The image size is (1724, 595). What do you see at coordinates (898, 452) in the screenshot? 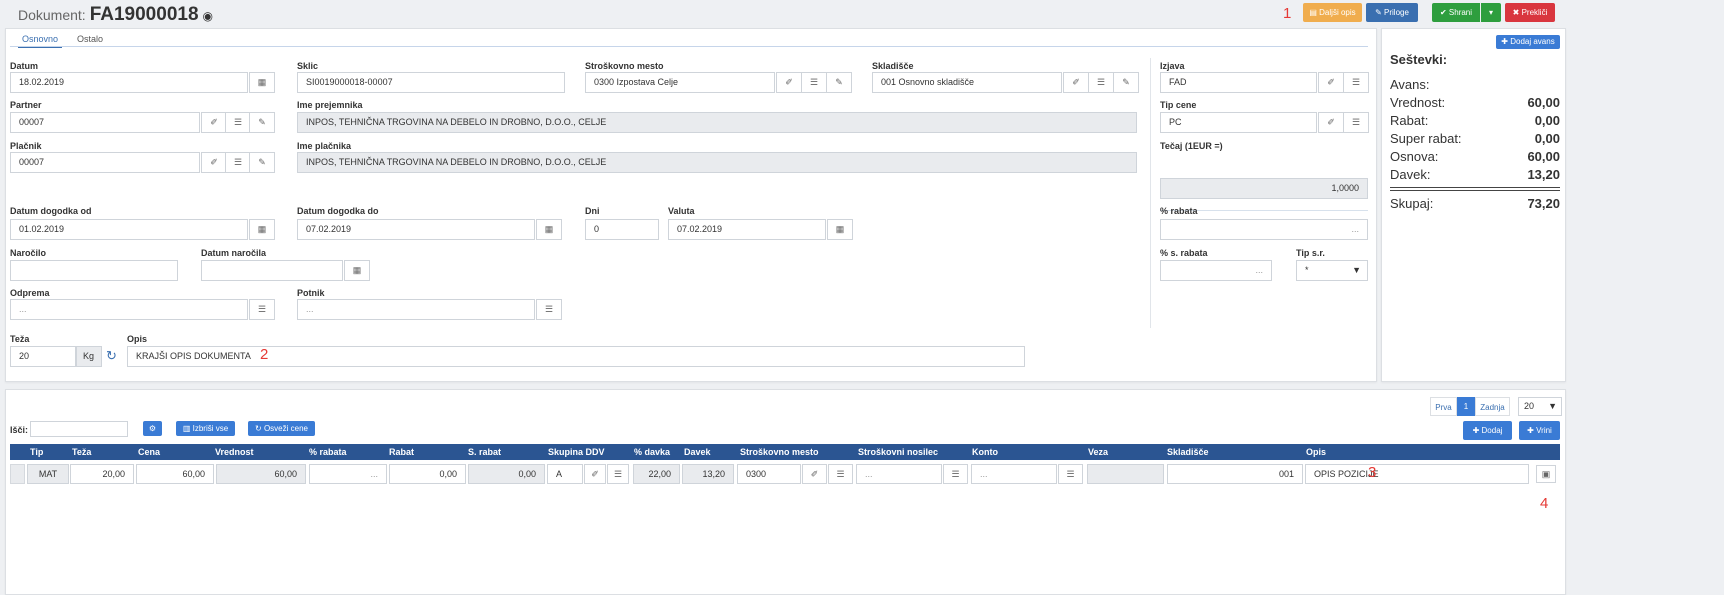
I see `col-nosilec: Stroškovni nosilec` at bounding box center [898, 452].